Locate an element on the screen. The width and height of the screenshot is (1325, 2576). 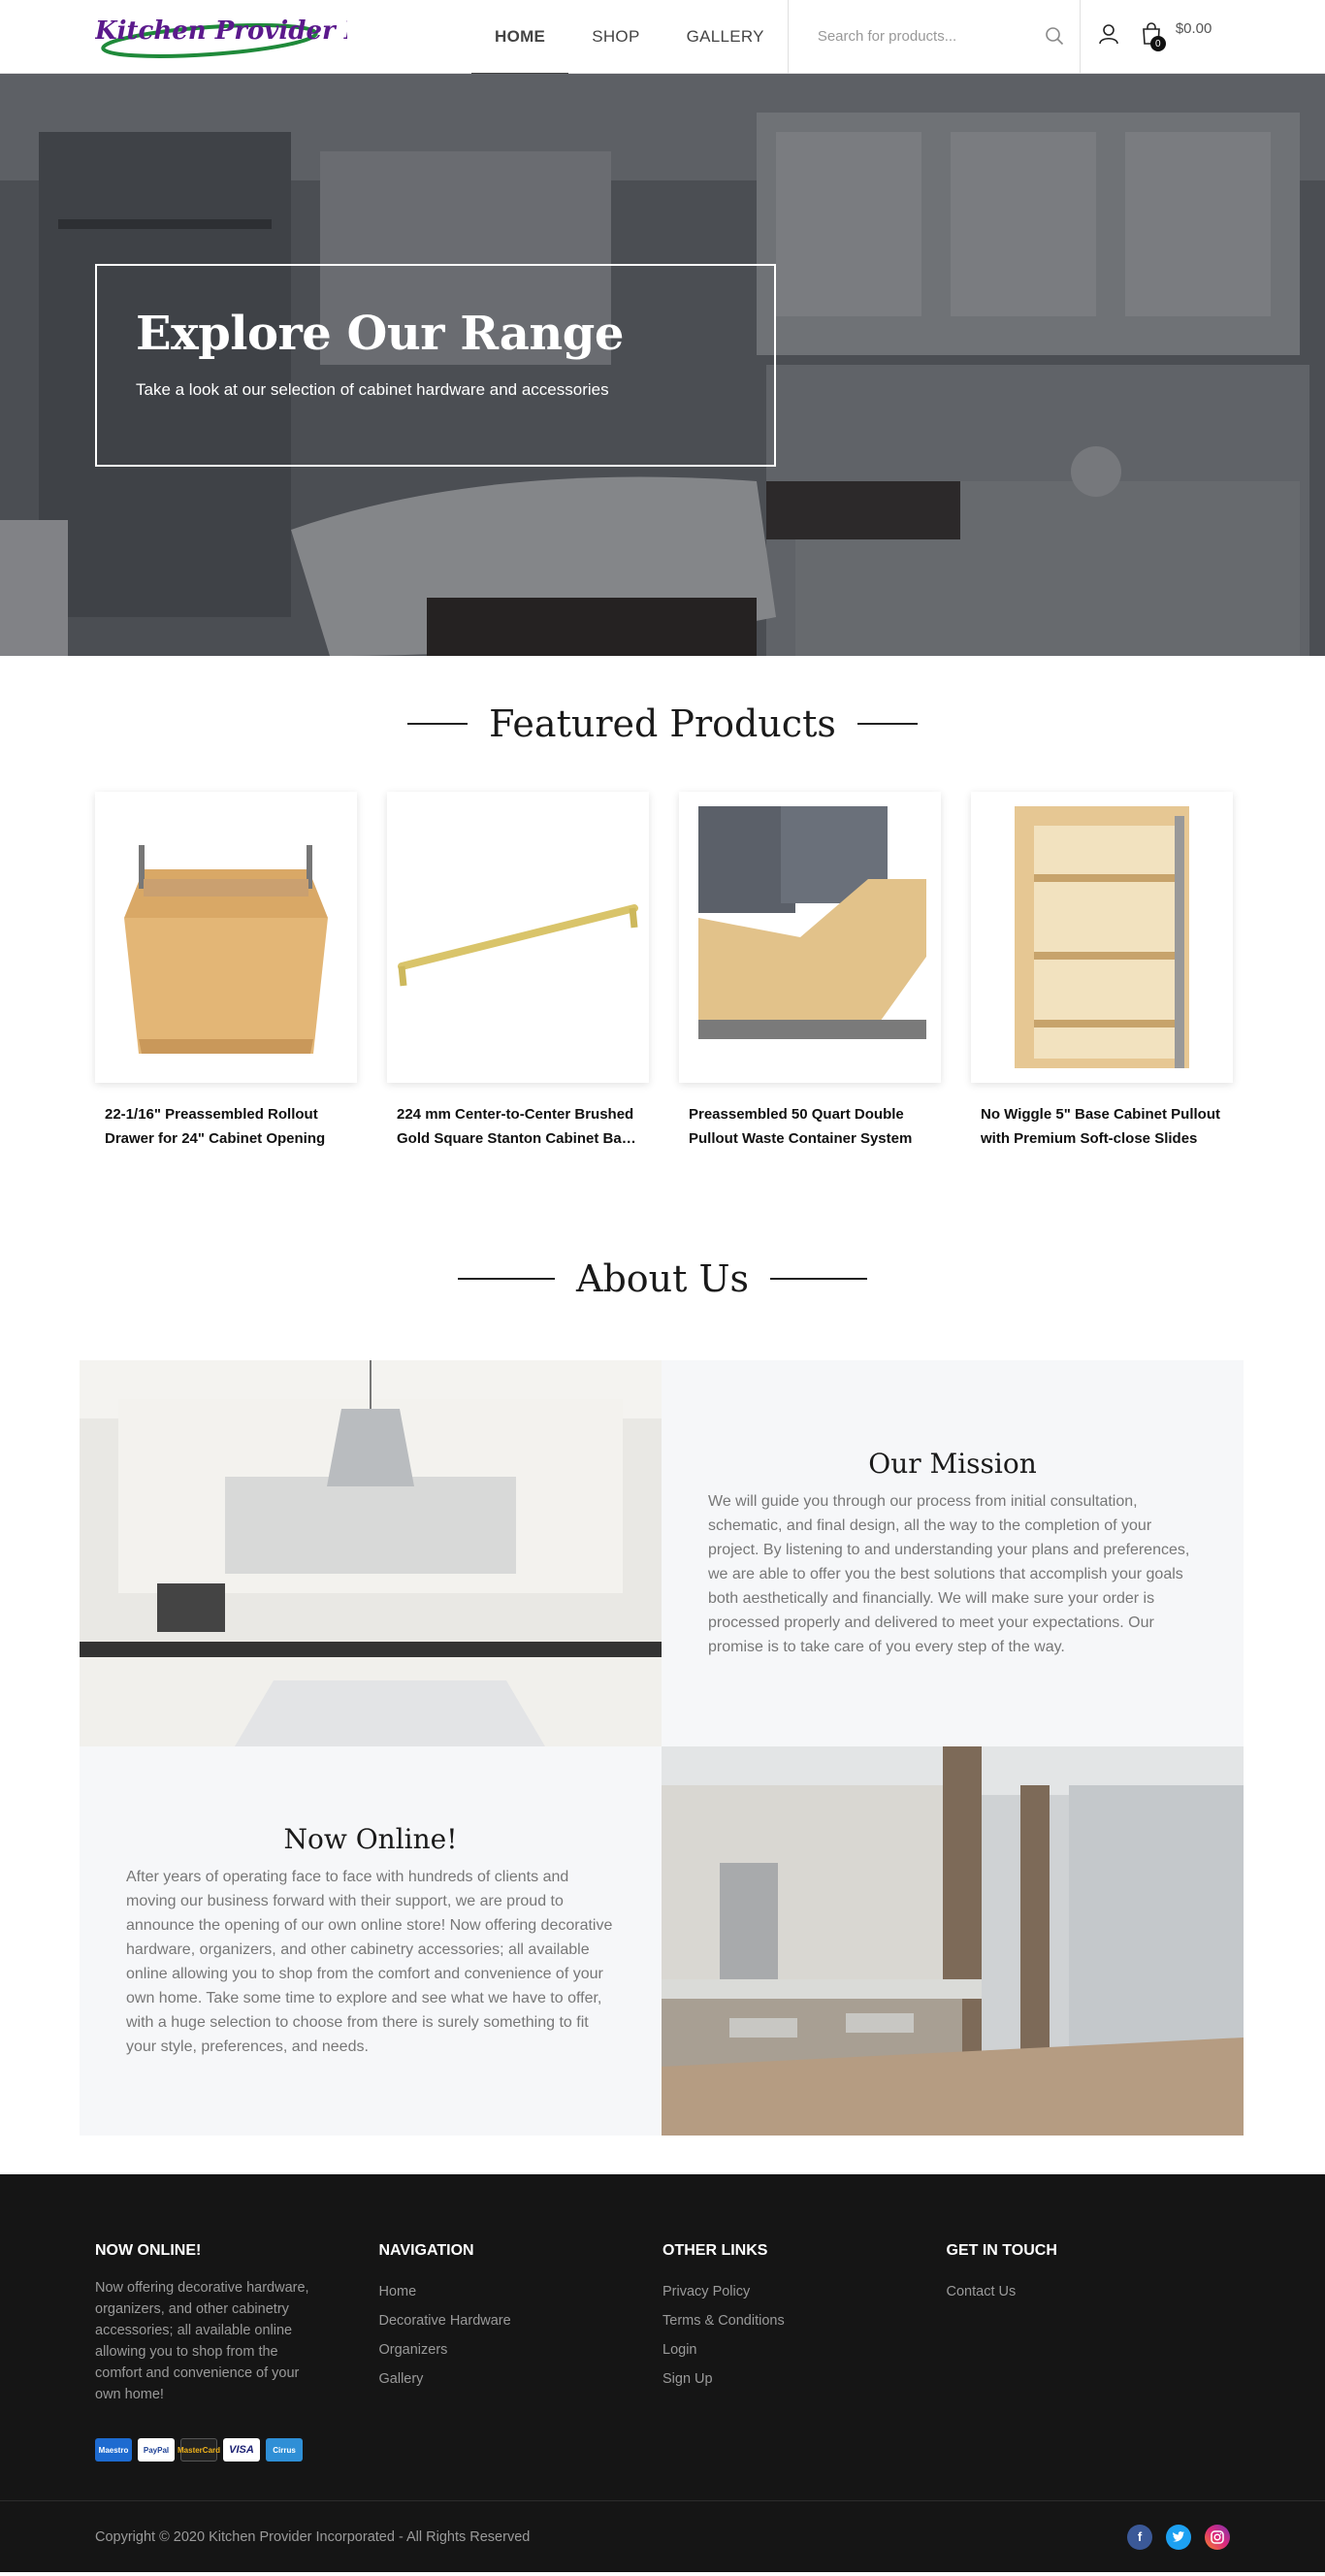
nav-home: HOME is located at coordinates (520, 38).